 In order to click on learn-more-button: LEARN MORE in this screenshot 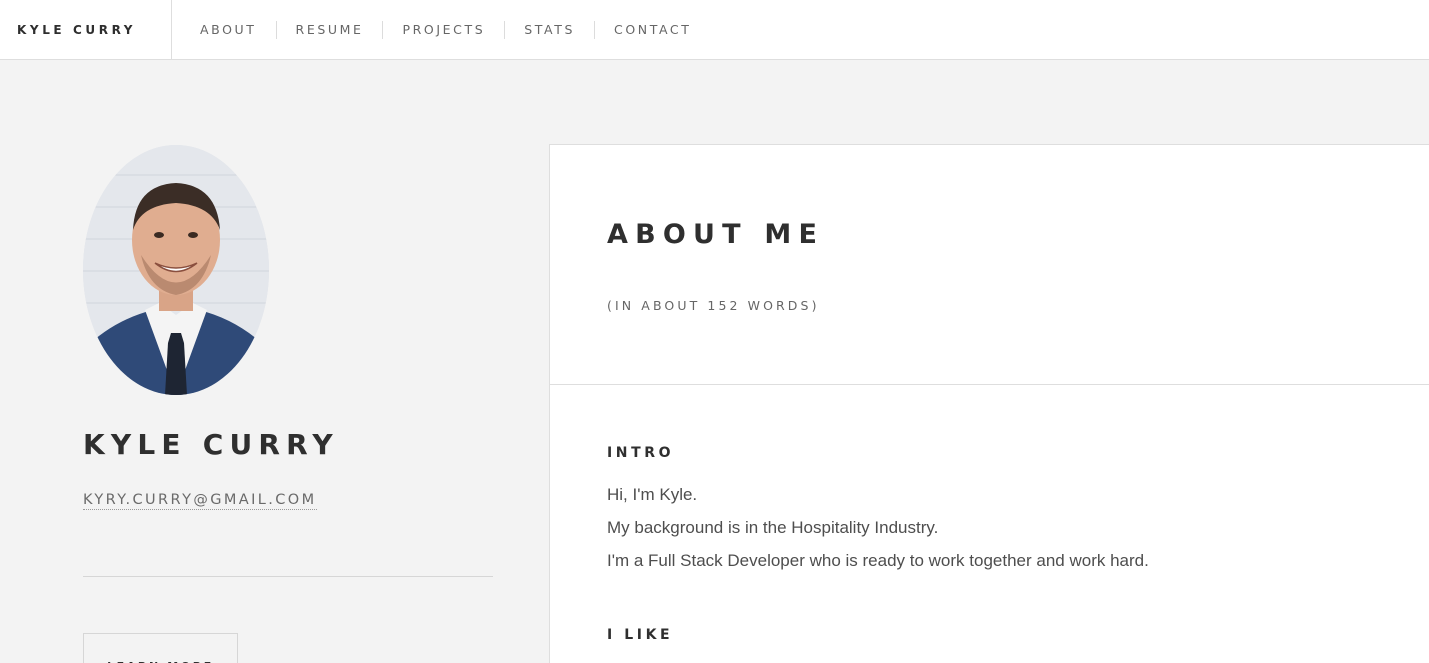, I will do `click(160, 648)`.